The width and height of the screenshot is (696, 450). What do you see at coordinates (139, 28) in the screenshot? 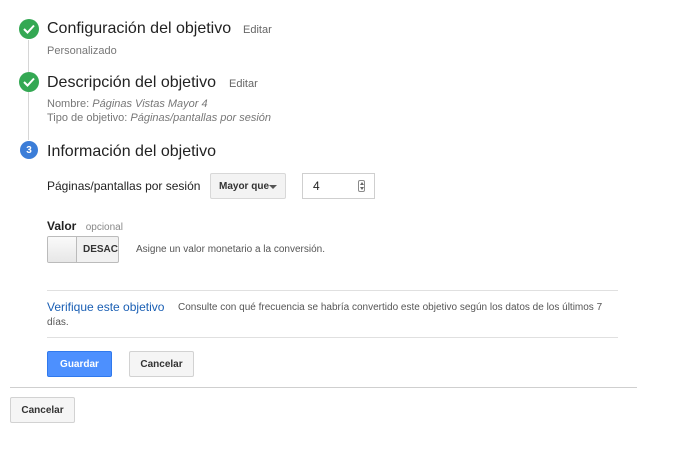
I see `step-title-configuracion: Configuración del objetivo` at bounding box center [139, 28].